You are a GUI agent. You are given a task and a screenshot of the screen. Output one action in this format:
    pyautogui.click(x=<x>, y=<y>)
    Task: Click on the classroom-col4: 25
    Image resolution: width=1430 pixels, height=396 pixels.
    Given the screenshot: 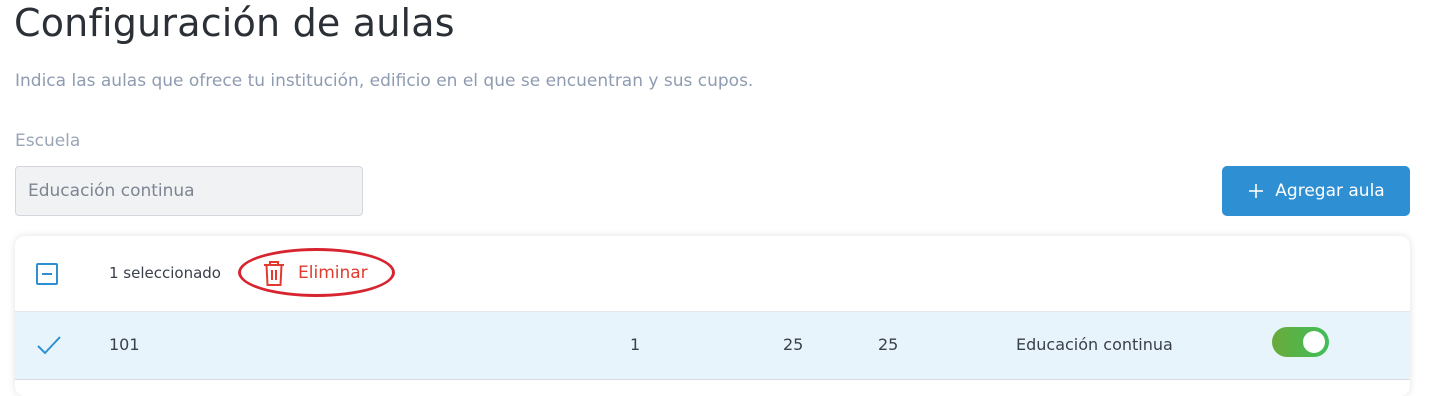 What is the action you would take?
    pyautogui.click(x=888, y=344)
    